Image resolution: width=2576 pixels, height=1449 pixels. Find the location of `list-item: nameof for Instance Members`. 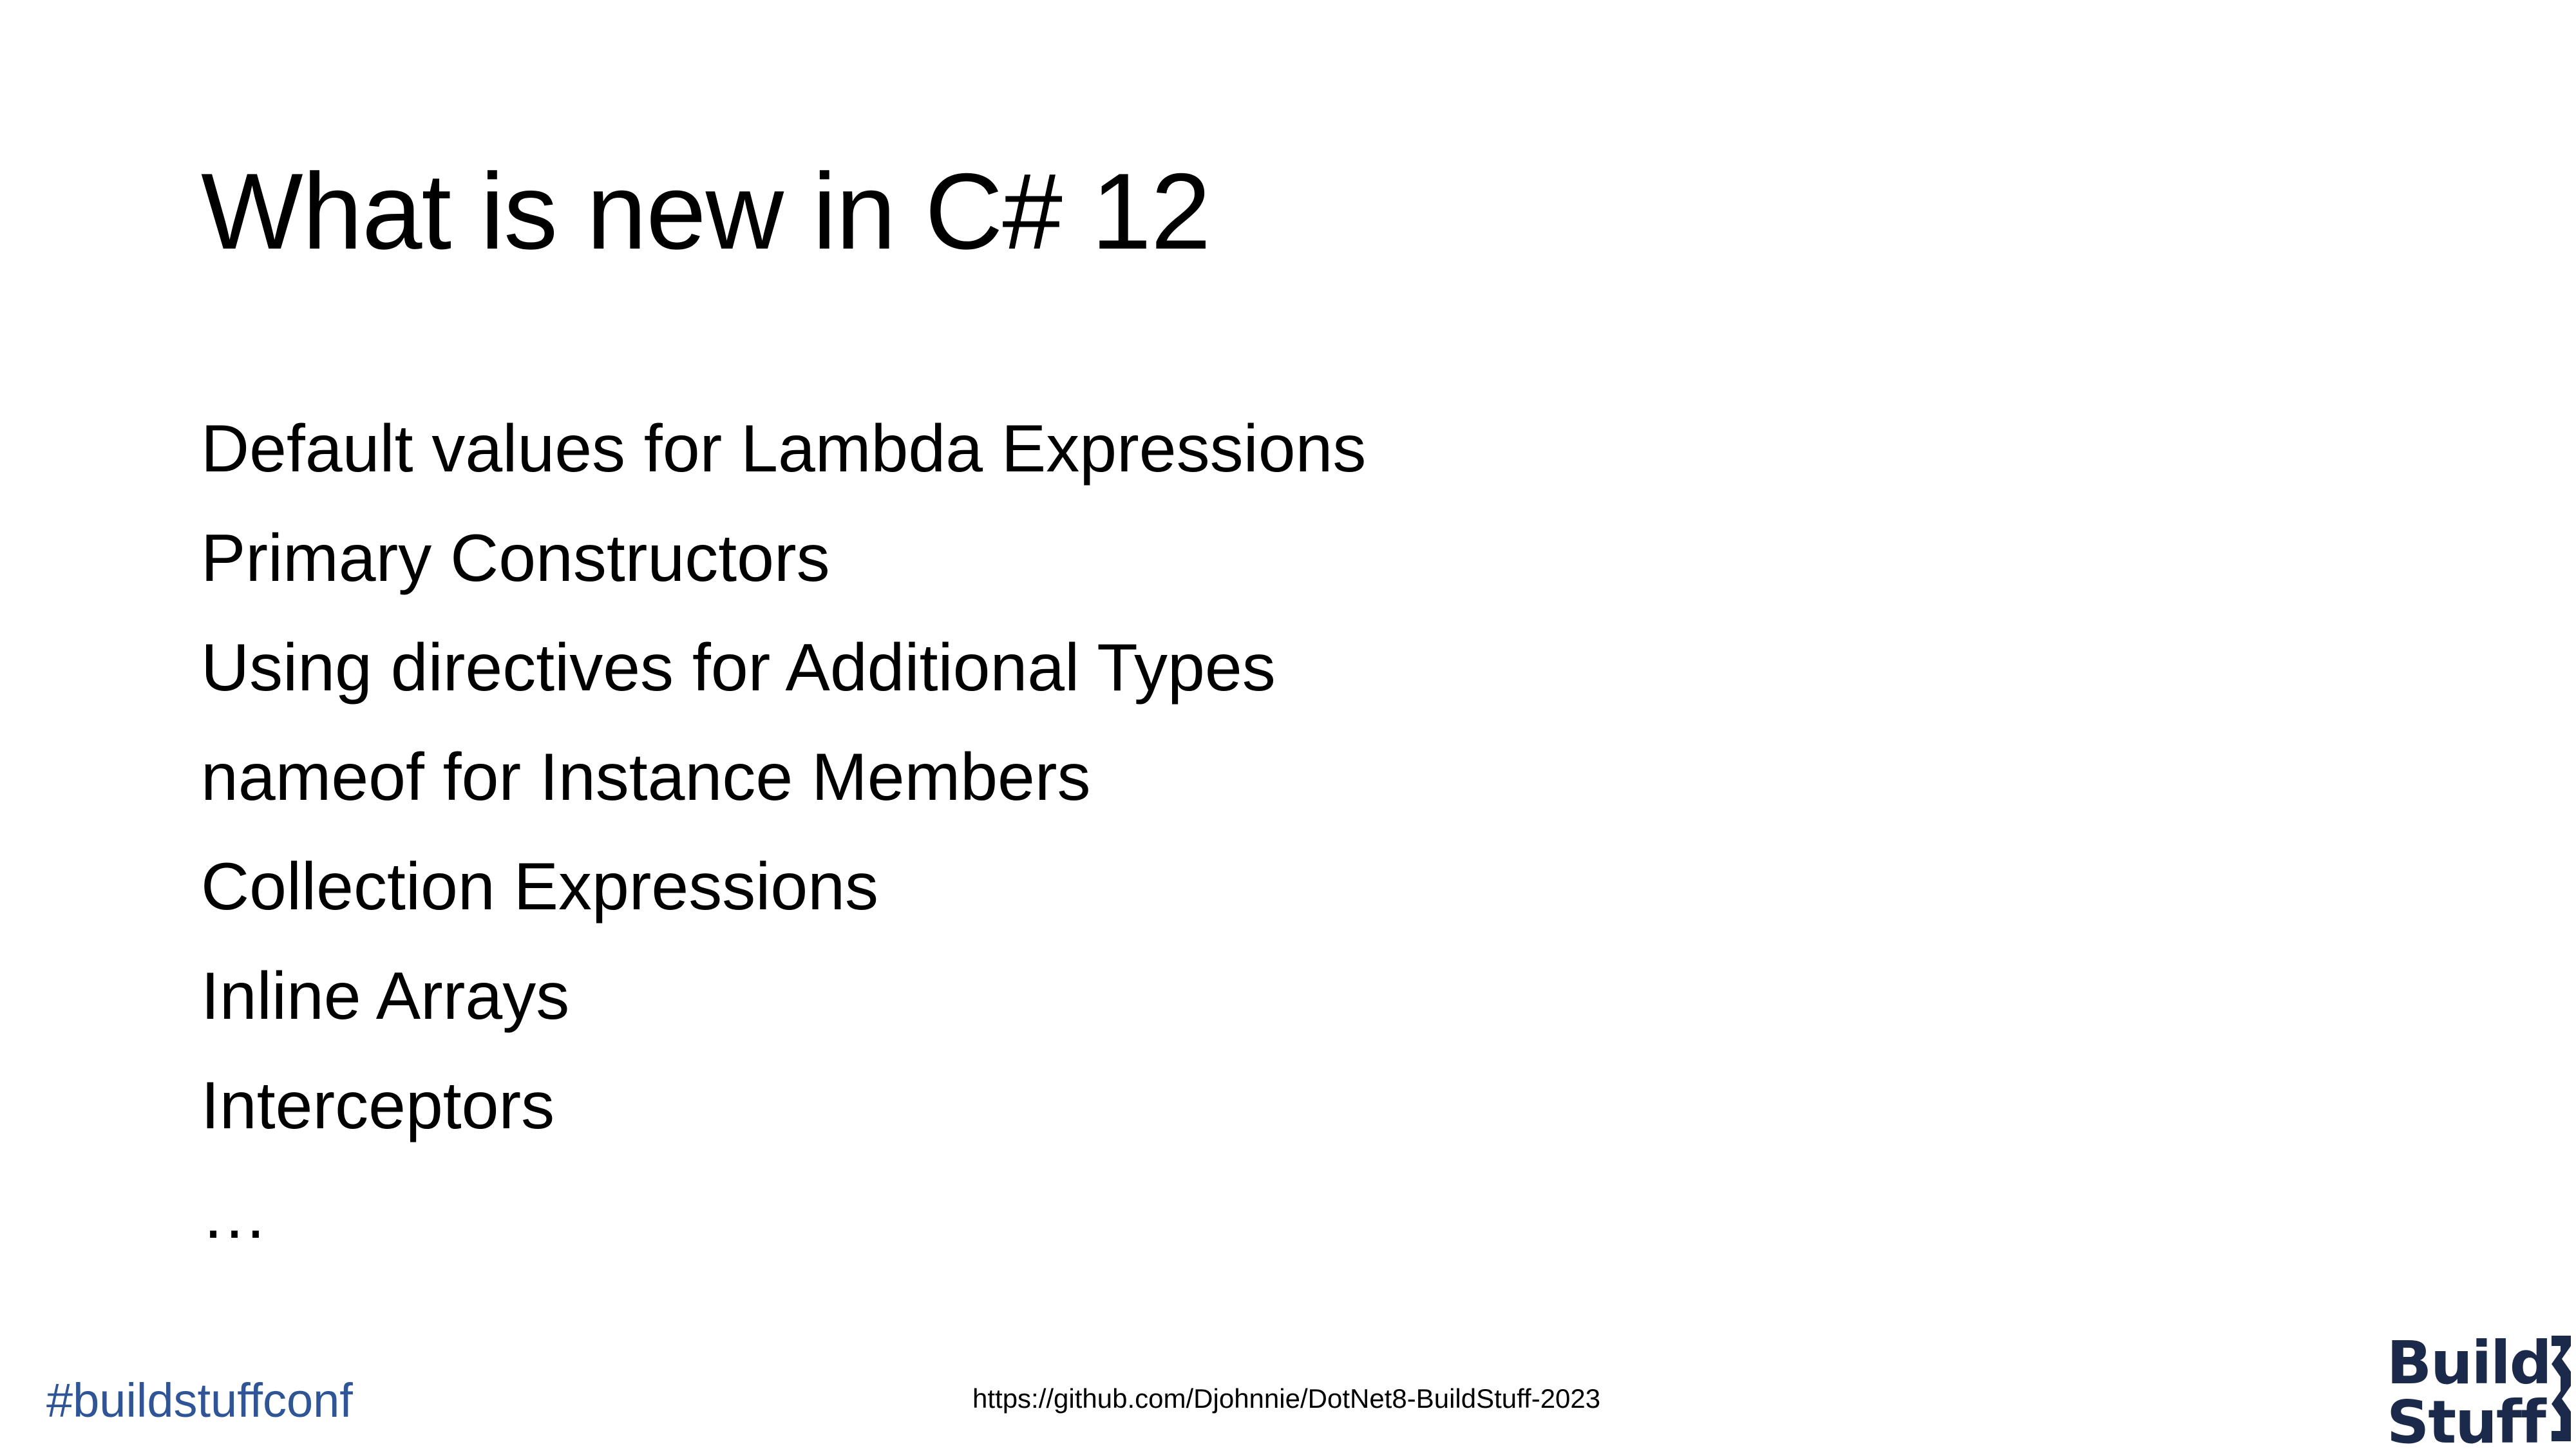

list-item: nameof for Instance Members is located at coordinates (646, 778).